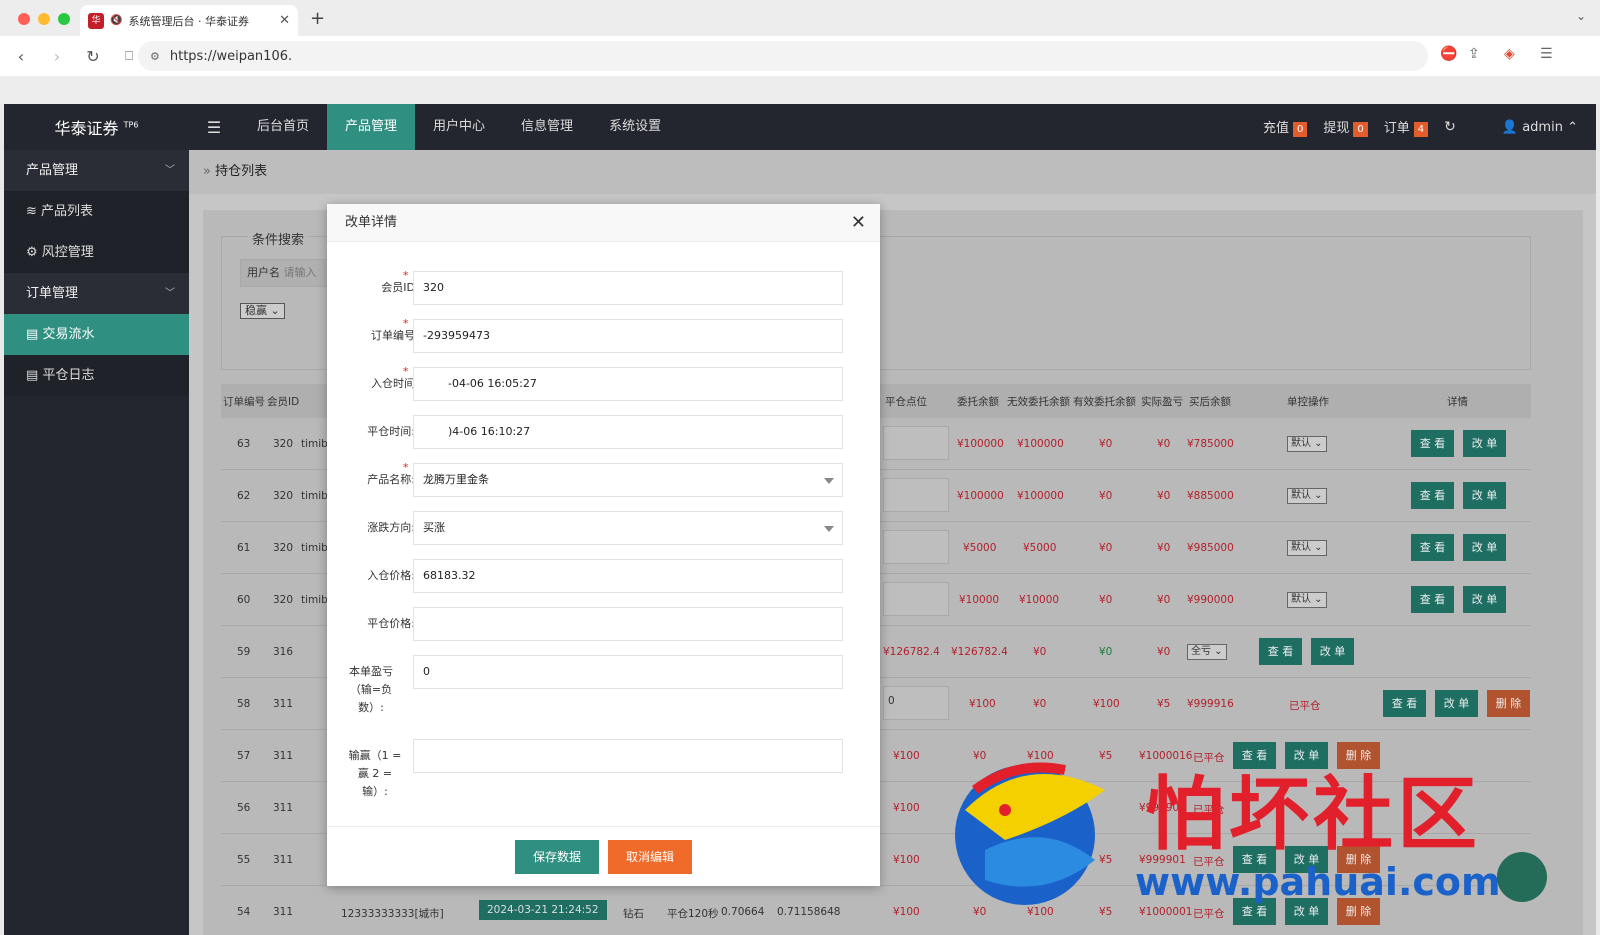  What do you see at coordinates (1450, 127) in the screenshot?
I see `refresh-icon: ↻` at bounding box center [1450, 127].